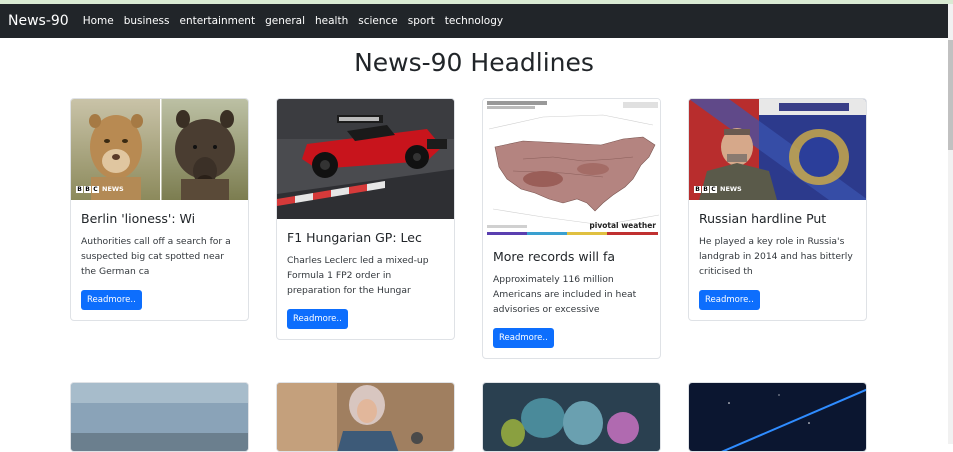 This screenshot has width=953, height=452. I want to click on nav-link-general: general, so click(285, 21).